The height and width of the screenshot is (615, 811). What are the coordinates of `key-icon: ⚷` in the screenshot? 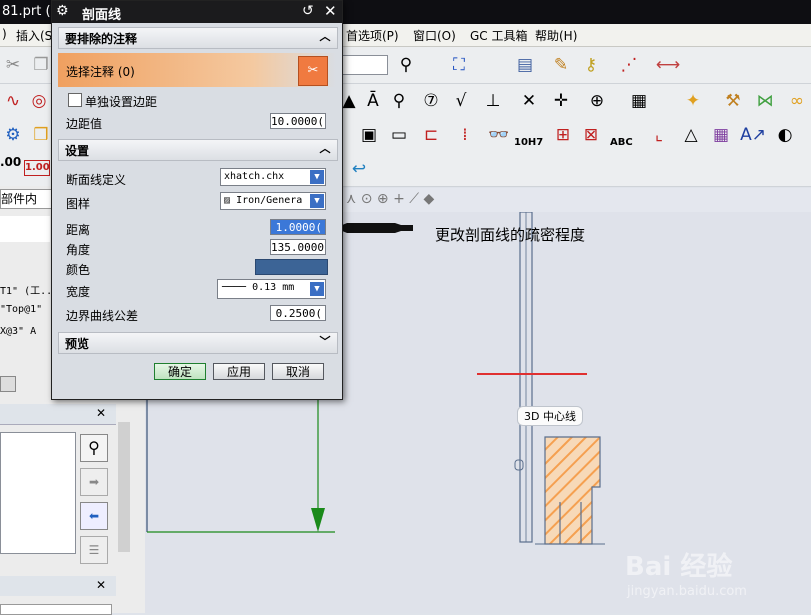 It's located at (591, 65).